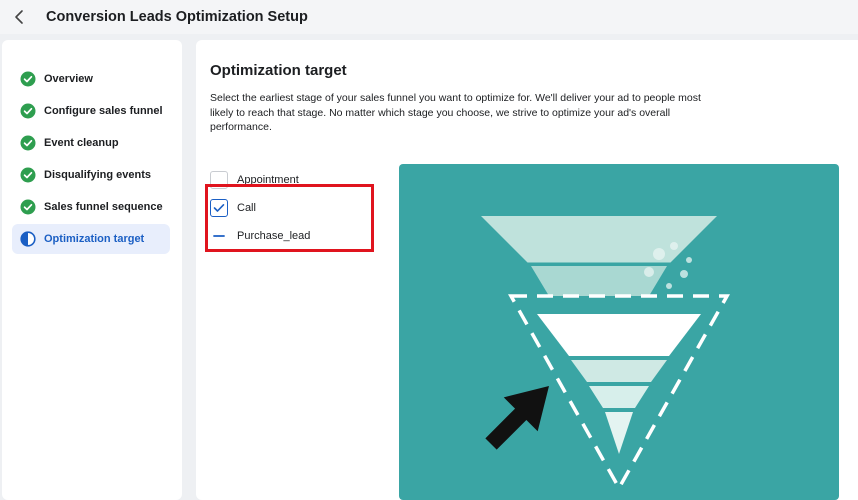 The height and width of the screenshot is (500, 858). Describe the element at coordinates (219, 180) in the screenshot. I see `checkbox` at that location.